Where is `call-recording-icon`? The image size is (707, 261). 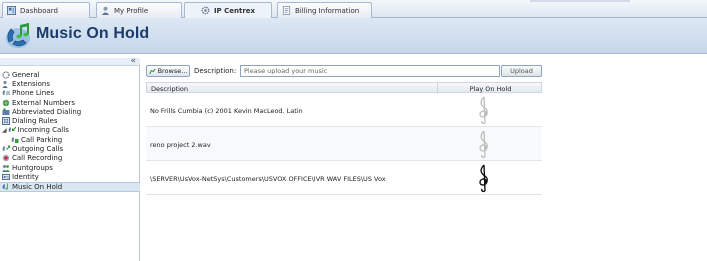
call-recording-icon is located at coordinates (6, 158).